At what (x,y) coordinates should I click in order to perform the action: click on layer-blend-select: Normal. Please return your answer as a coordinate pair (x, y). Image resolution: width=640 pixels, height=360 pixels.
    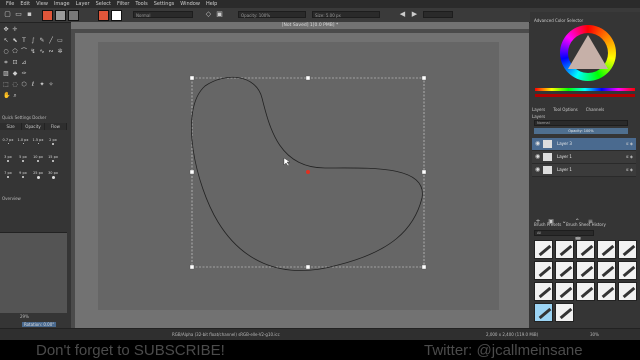
    Looking at the image, I should click on (581, 123).